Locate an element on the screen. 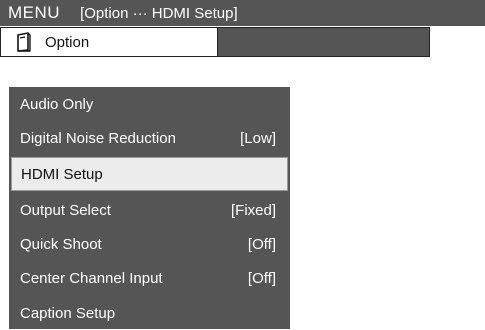 The height and width of the screenshot is (330, 485). menu-item-audio-only: Audio Only is located at coordinates (149, 104).